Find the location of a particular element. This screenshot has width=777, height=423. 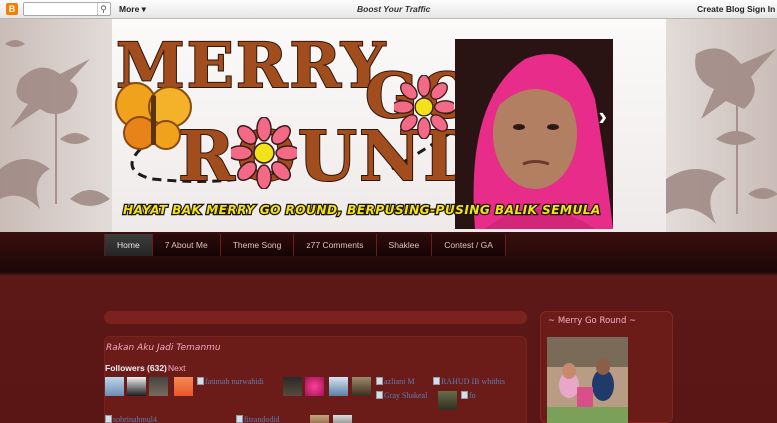

follower-name: Gray Shakeal is located at coordinates (406, 395).